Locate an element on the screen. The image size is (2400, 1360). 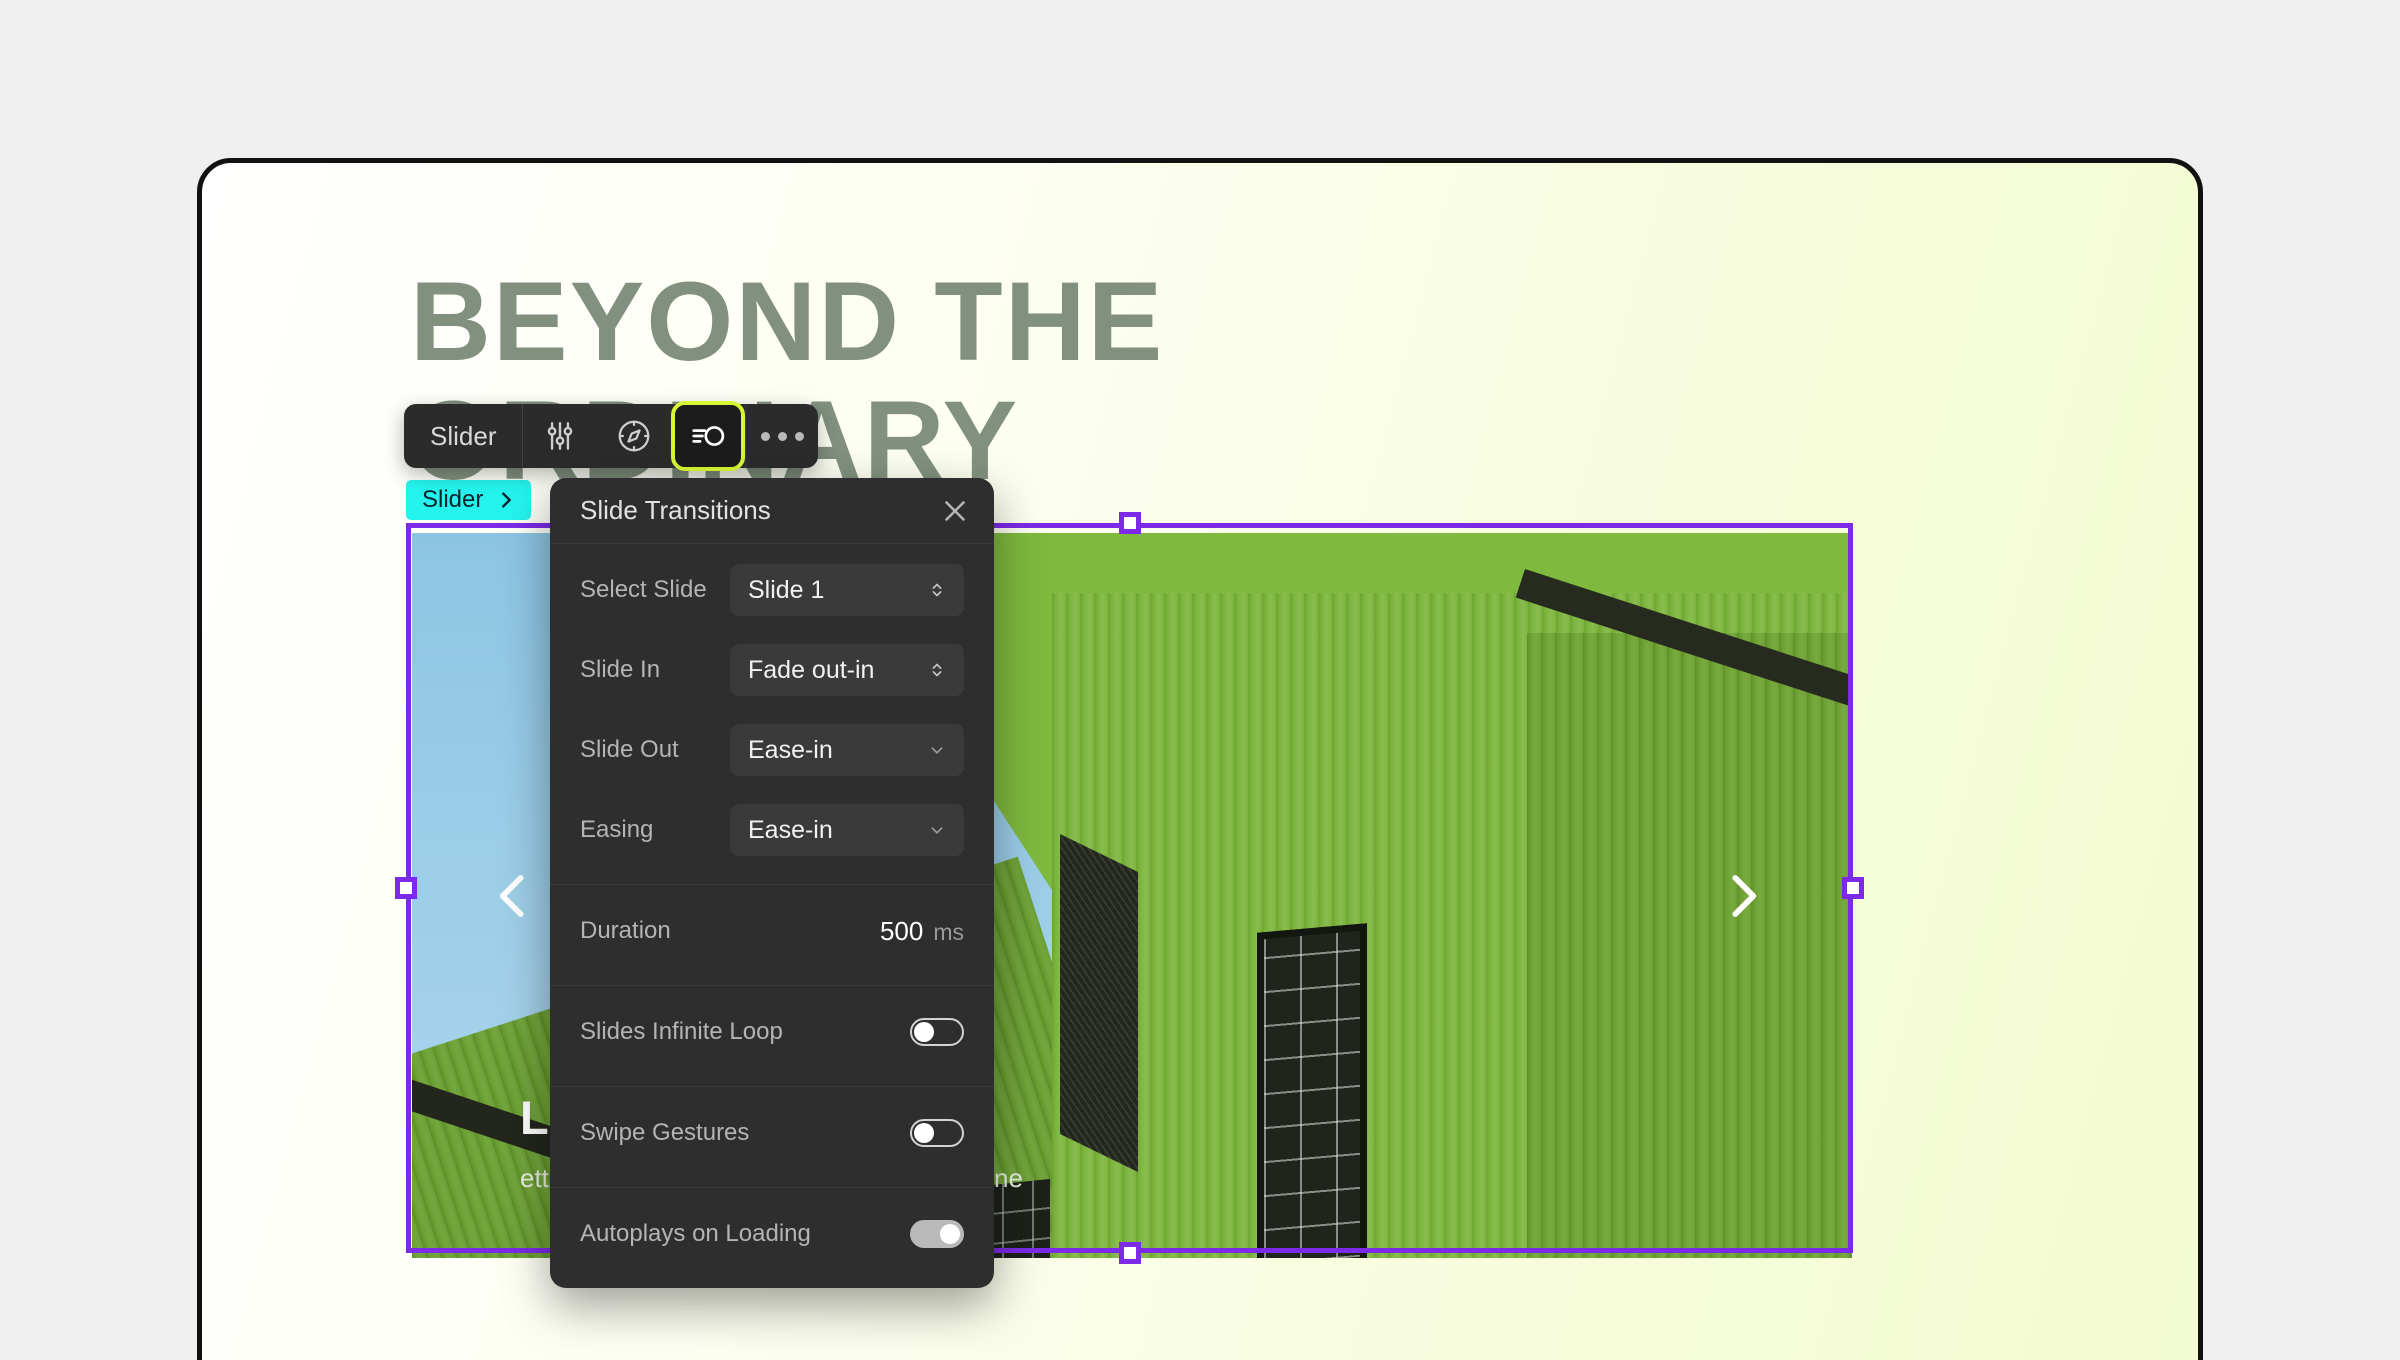
slide-in-dropdown: Fade out-in is located at coordinates (847, 670).